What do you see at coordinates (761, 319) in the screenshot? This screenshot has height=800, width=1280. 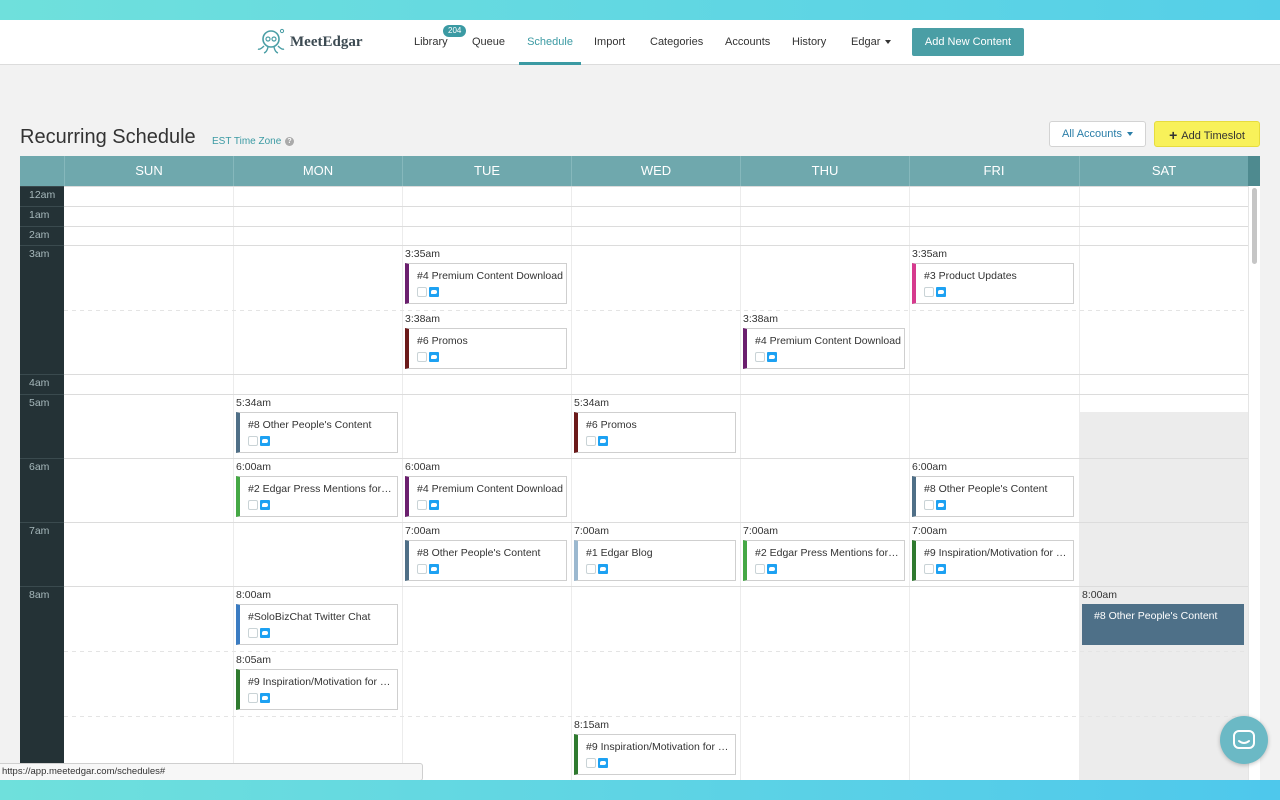 I see `timeslot-time: 3:38am` at bounding box center [761, 319].